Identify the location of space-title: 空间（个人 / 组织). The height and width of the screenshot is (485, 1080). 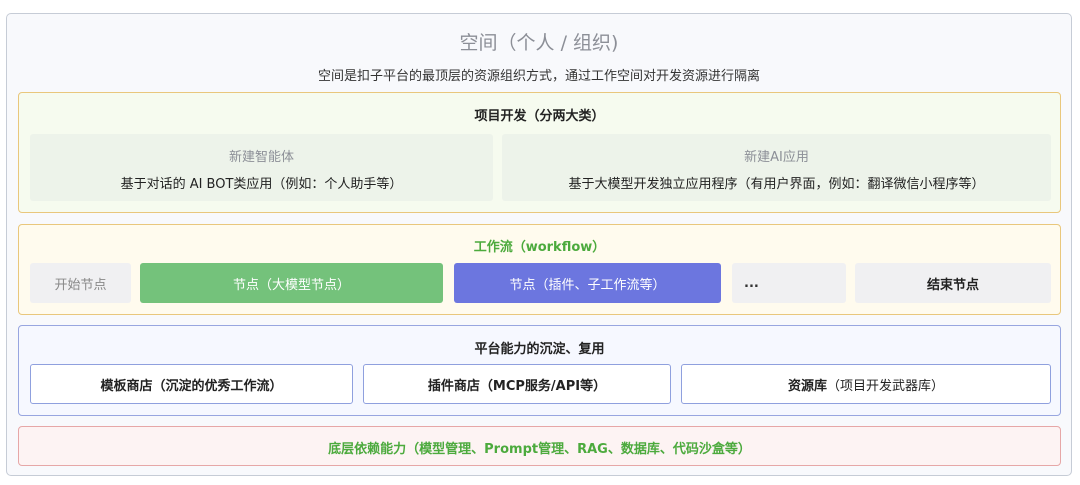
(539, 43).